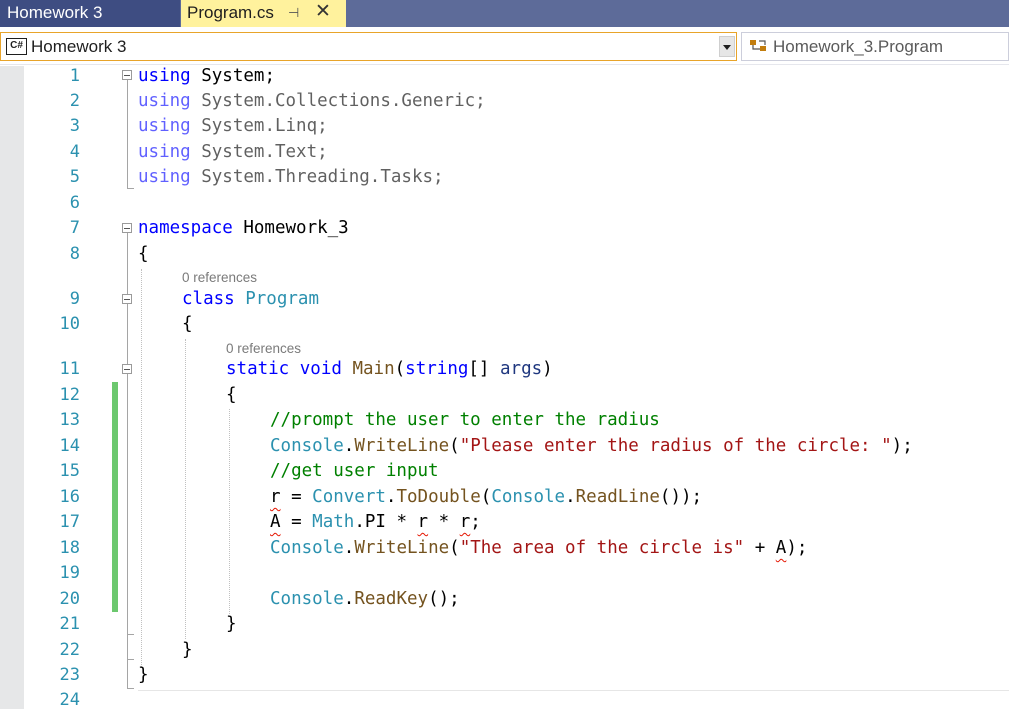 The width and height of the screenshot is (1009, 709). I want to click on type-dropdown: Homework_3.Program, so click(875, 46).